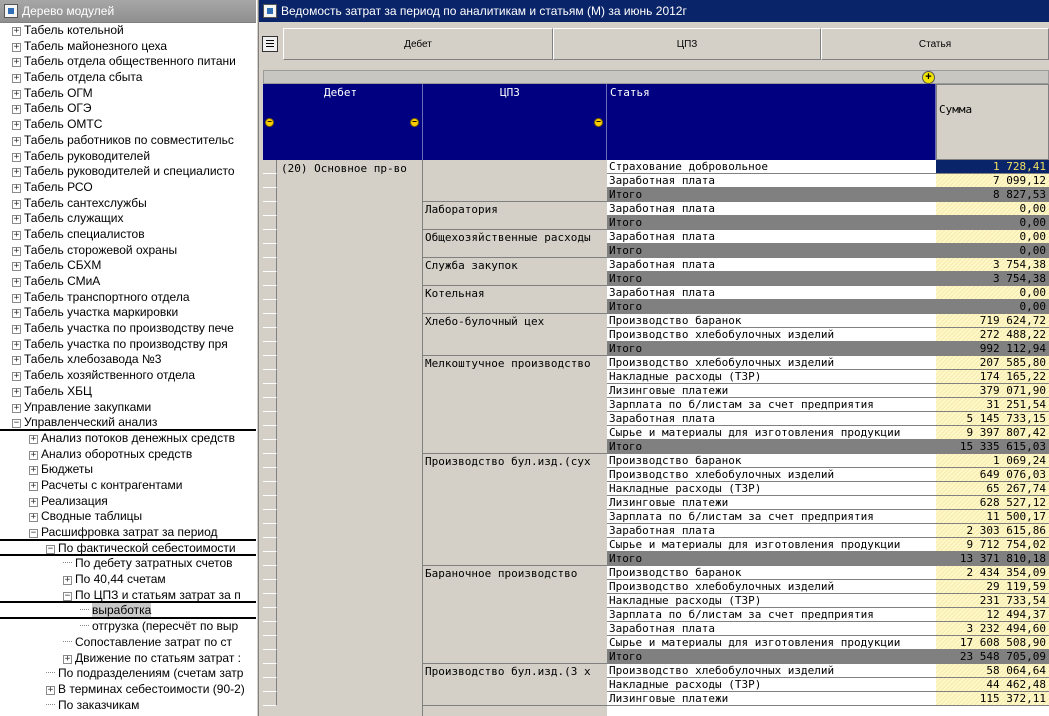 The image size is (1049, 716). Describe the element at coordinates (992, 265) in the screenshot. I see `sum-cell: 3 754,38` at that location.